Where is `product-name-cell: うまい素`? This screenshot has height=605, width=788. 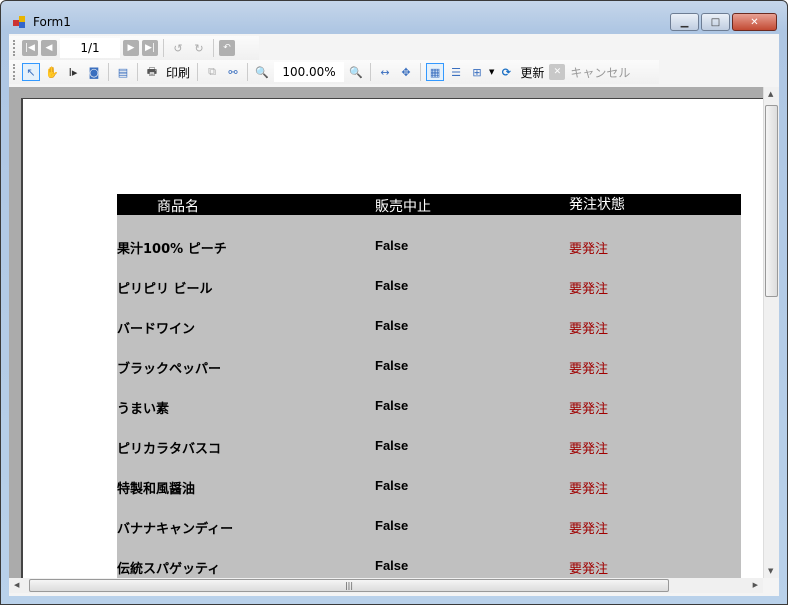
product-name-cell: うまい素 is located at coordinates (143, 409).